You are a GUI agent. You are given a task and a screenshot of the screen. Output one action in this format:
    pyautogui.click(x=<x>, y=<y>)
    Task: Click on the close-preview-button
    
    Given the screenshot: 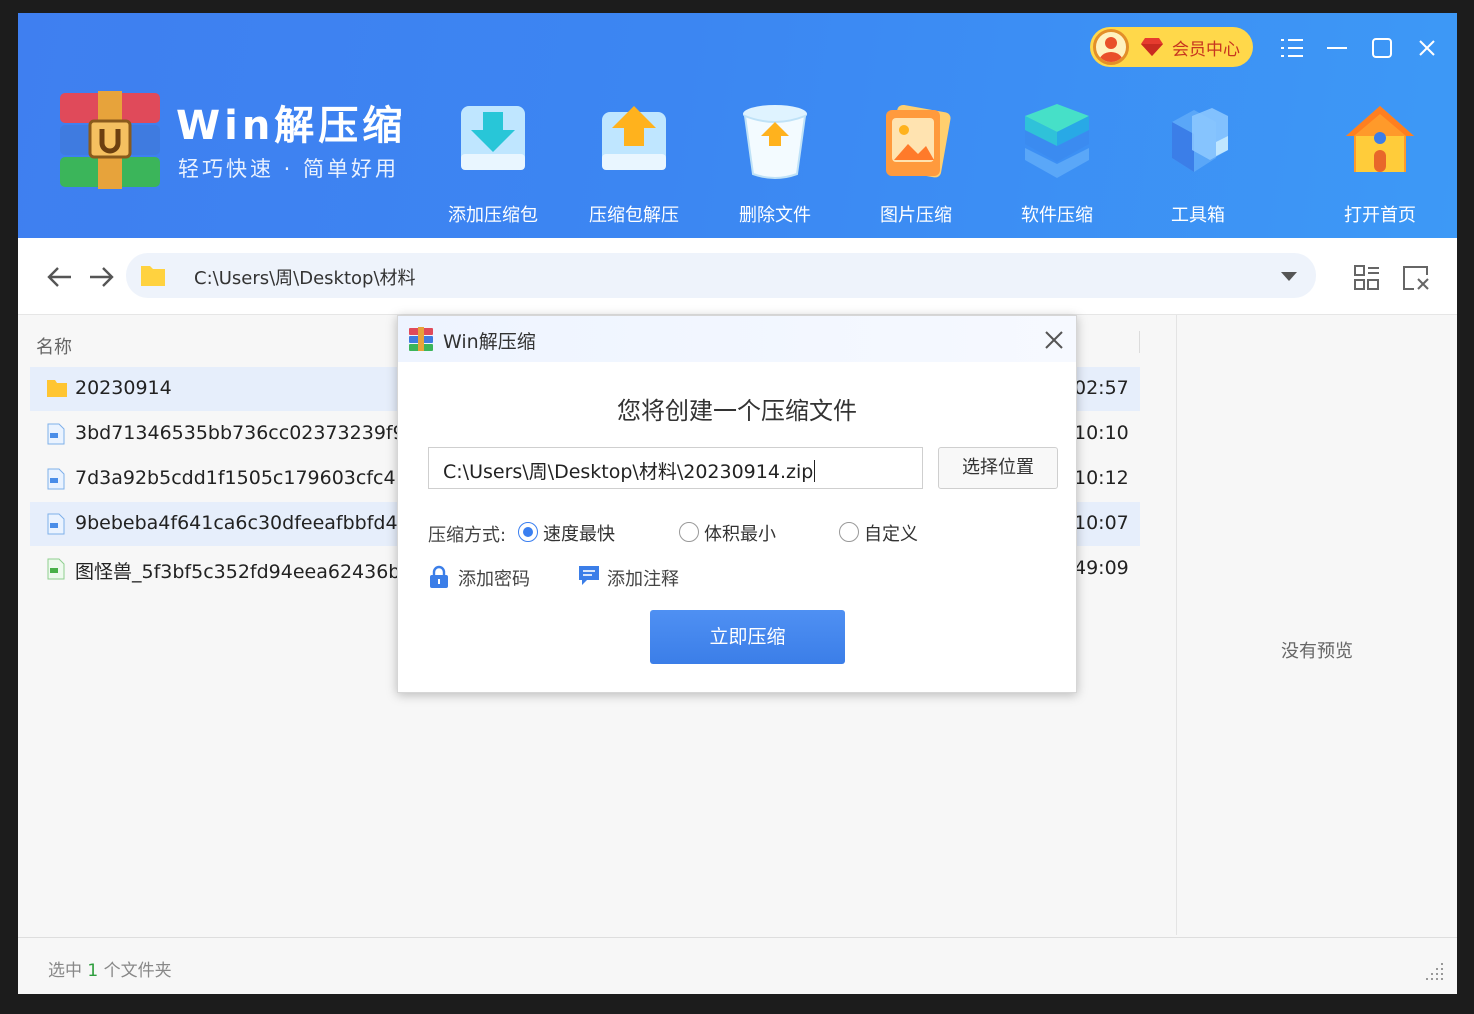 What is the action you would take?
    pyautogui.click(x=1416, y=278)
    